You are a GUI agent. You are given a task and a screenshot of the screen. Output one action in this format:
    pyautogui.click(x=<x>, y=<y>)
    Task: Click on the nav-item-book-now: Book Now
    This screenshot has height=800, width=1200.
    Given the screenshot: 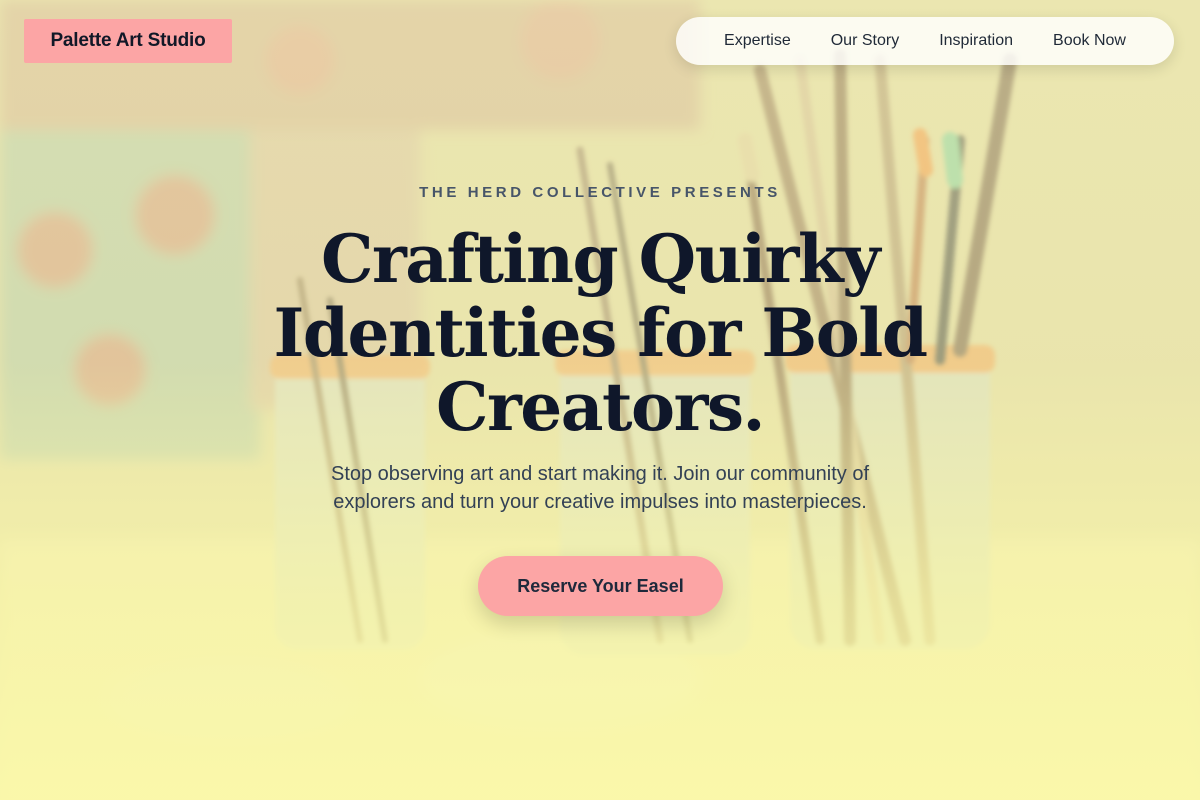 What is the action you would take?
    pyautogui.click(x=1089, y=41)
    